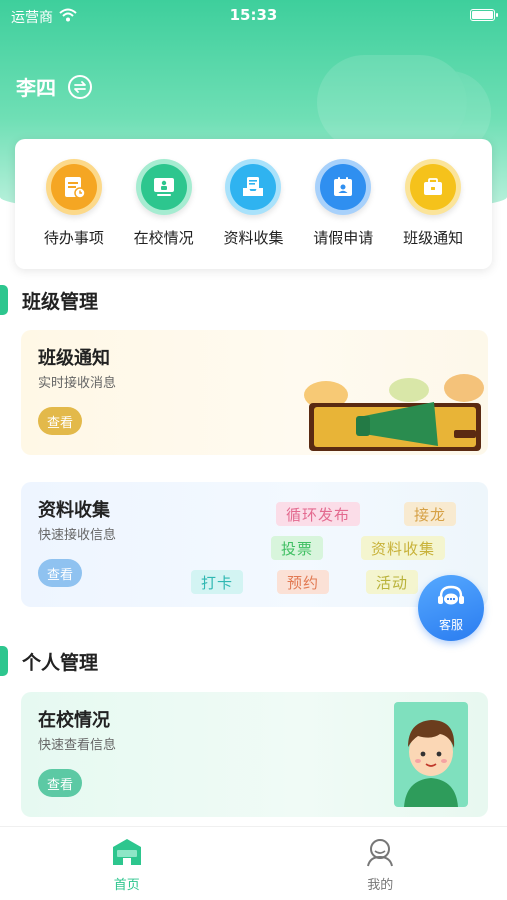 This screenshot has height=900, width=507. What do you see at coordinates (392, 102) in the screenshot?
I see `header-cloud-decoration` at bounding box center [392, 102].